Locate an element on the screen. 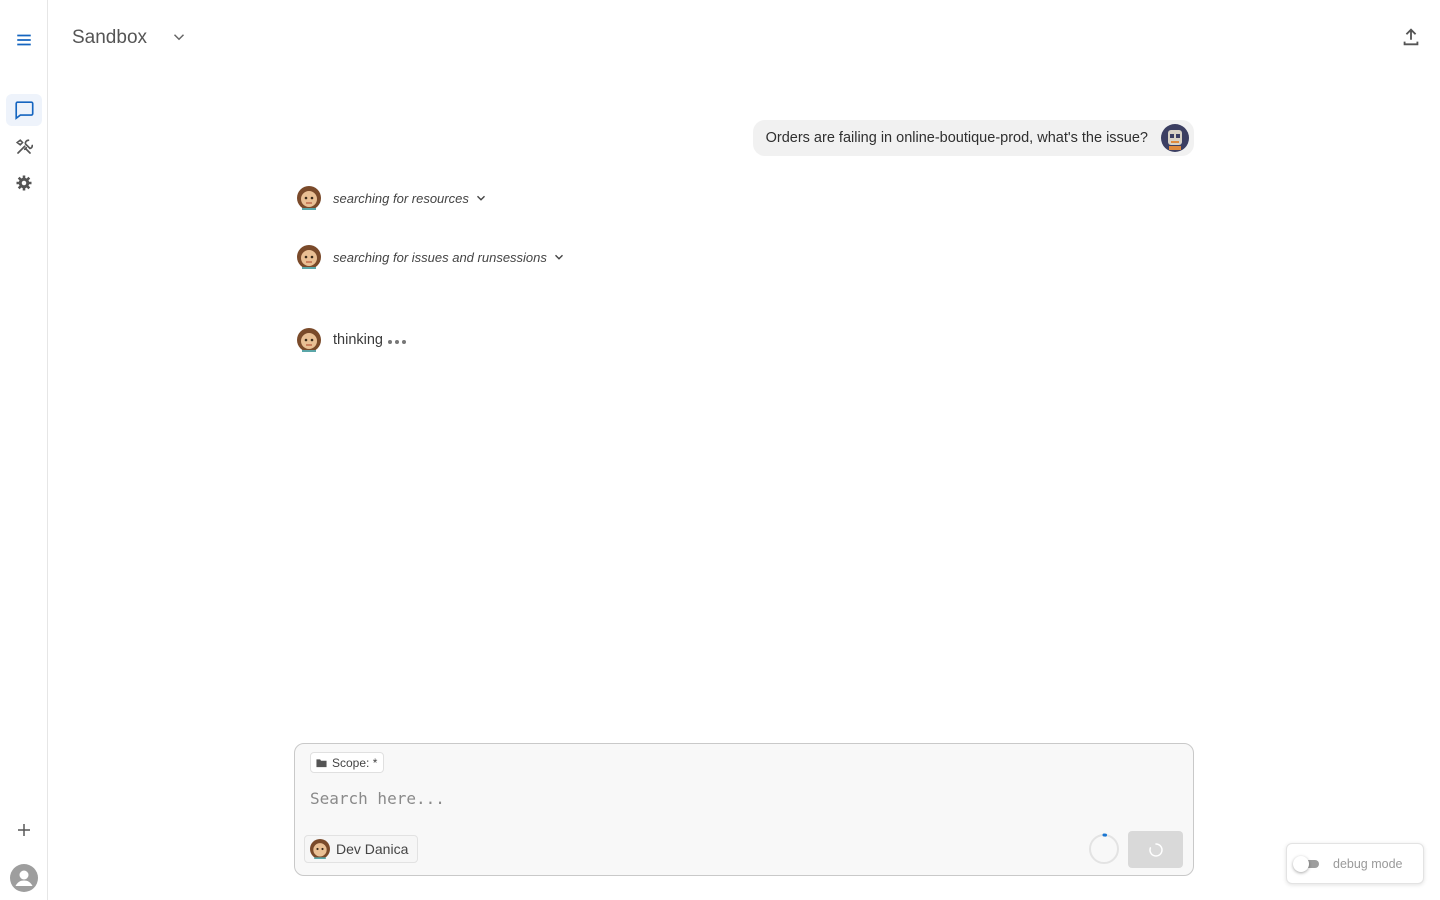  nav-settings is located at coordinates (24, 183).